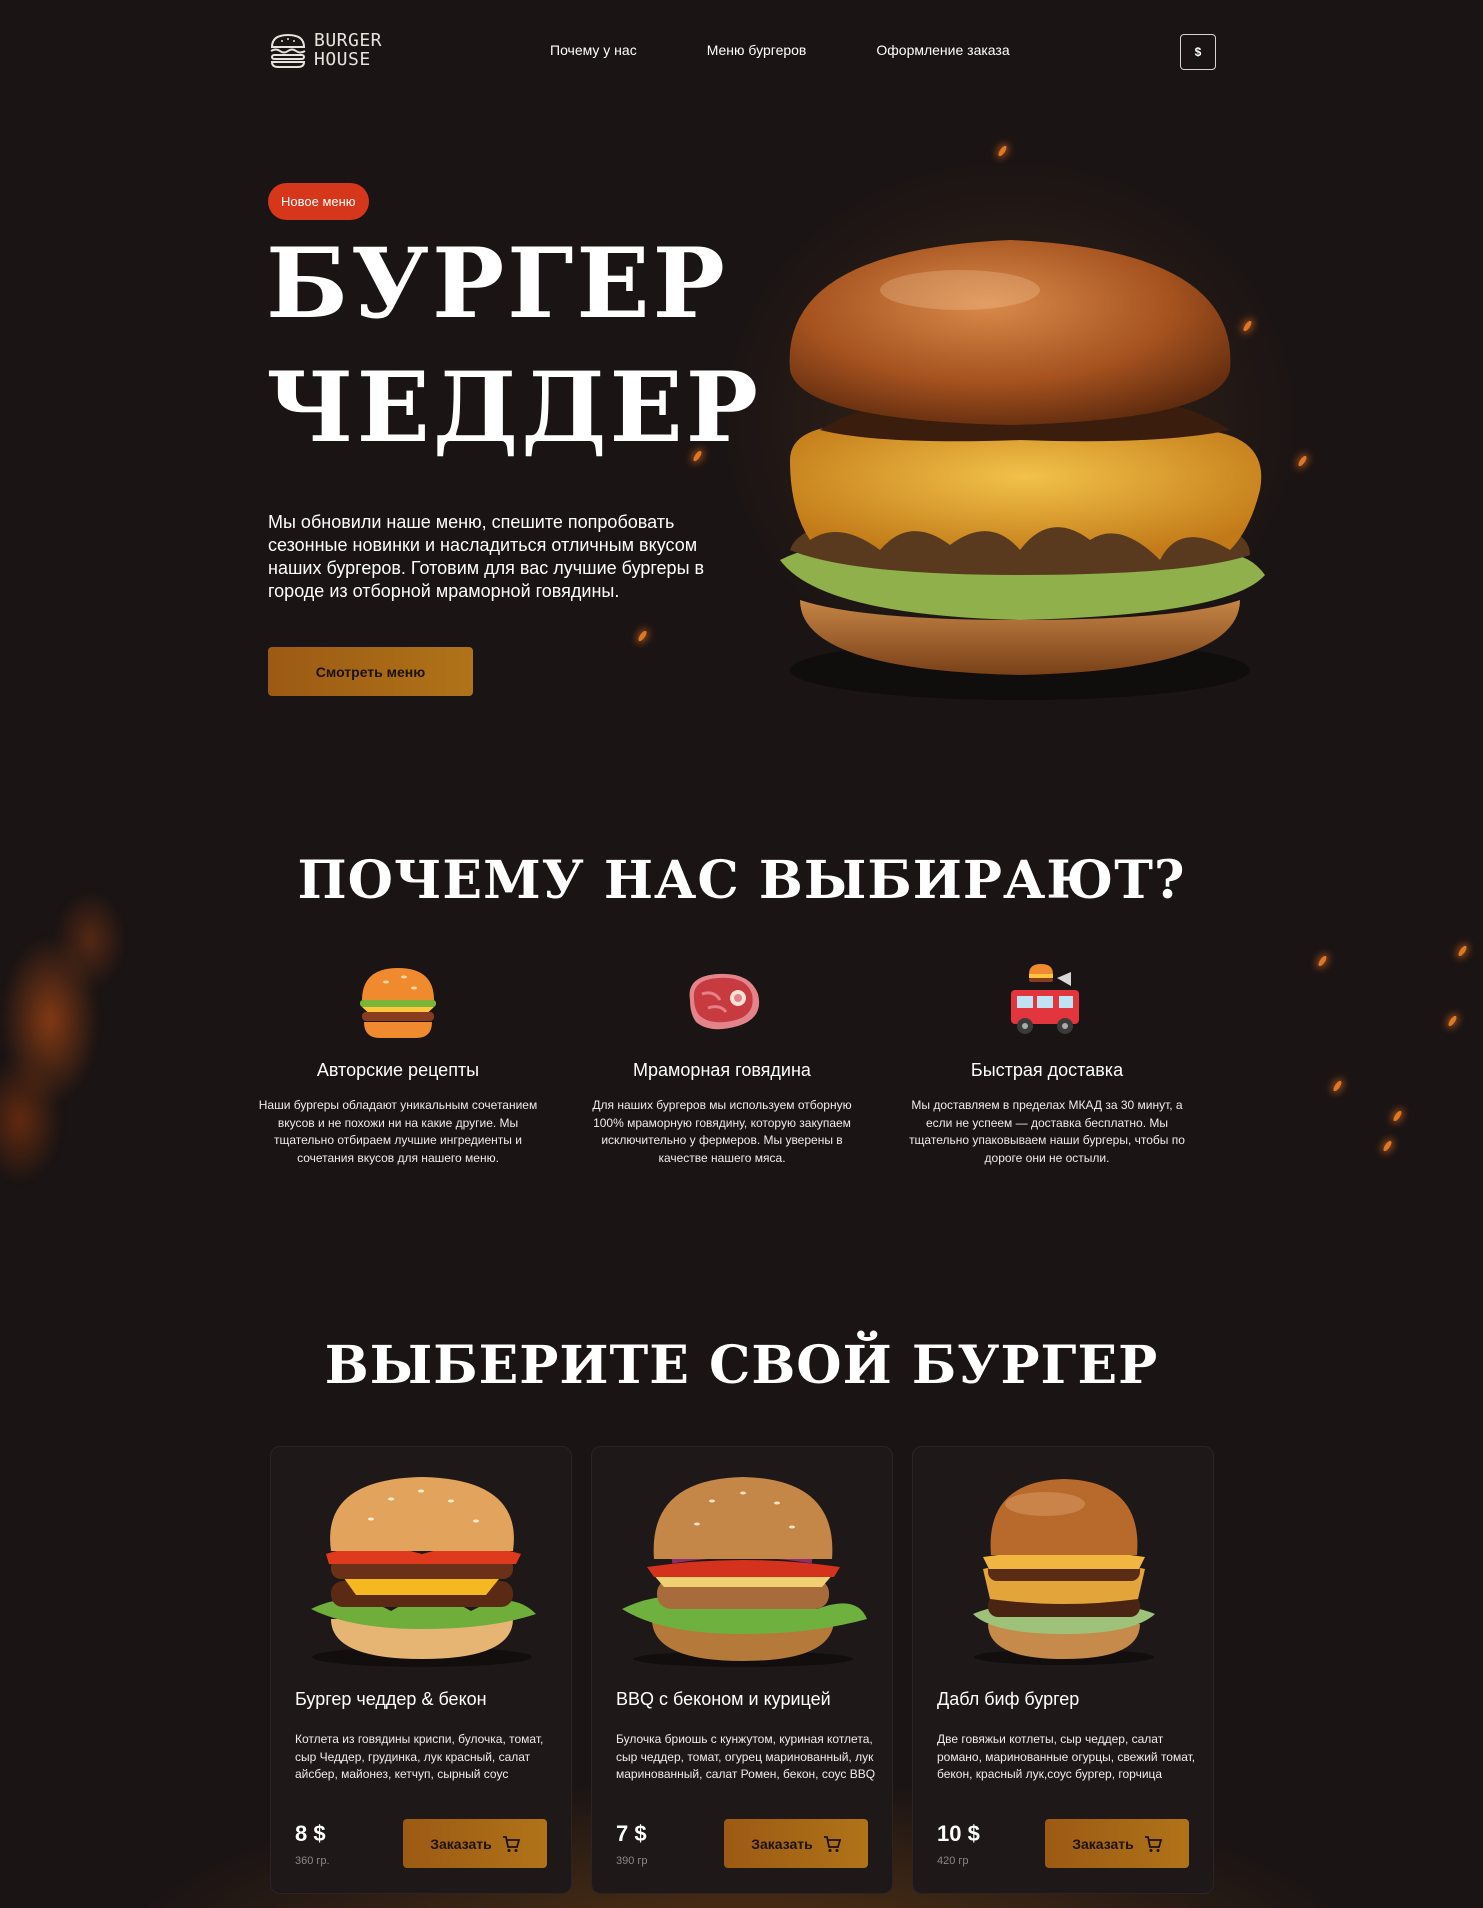 The height and width of the screenshot is (1908, 1483). Describe the element at coordinates (398, 1003) in the screenshot. I see `burger-icon` at that location.